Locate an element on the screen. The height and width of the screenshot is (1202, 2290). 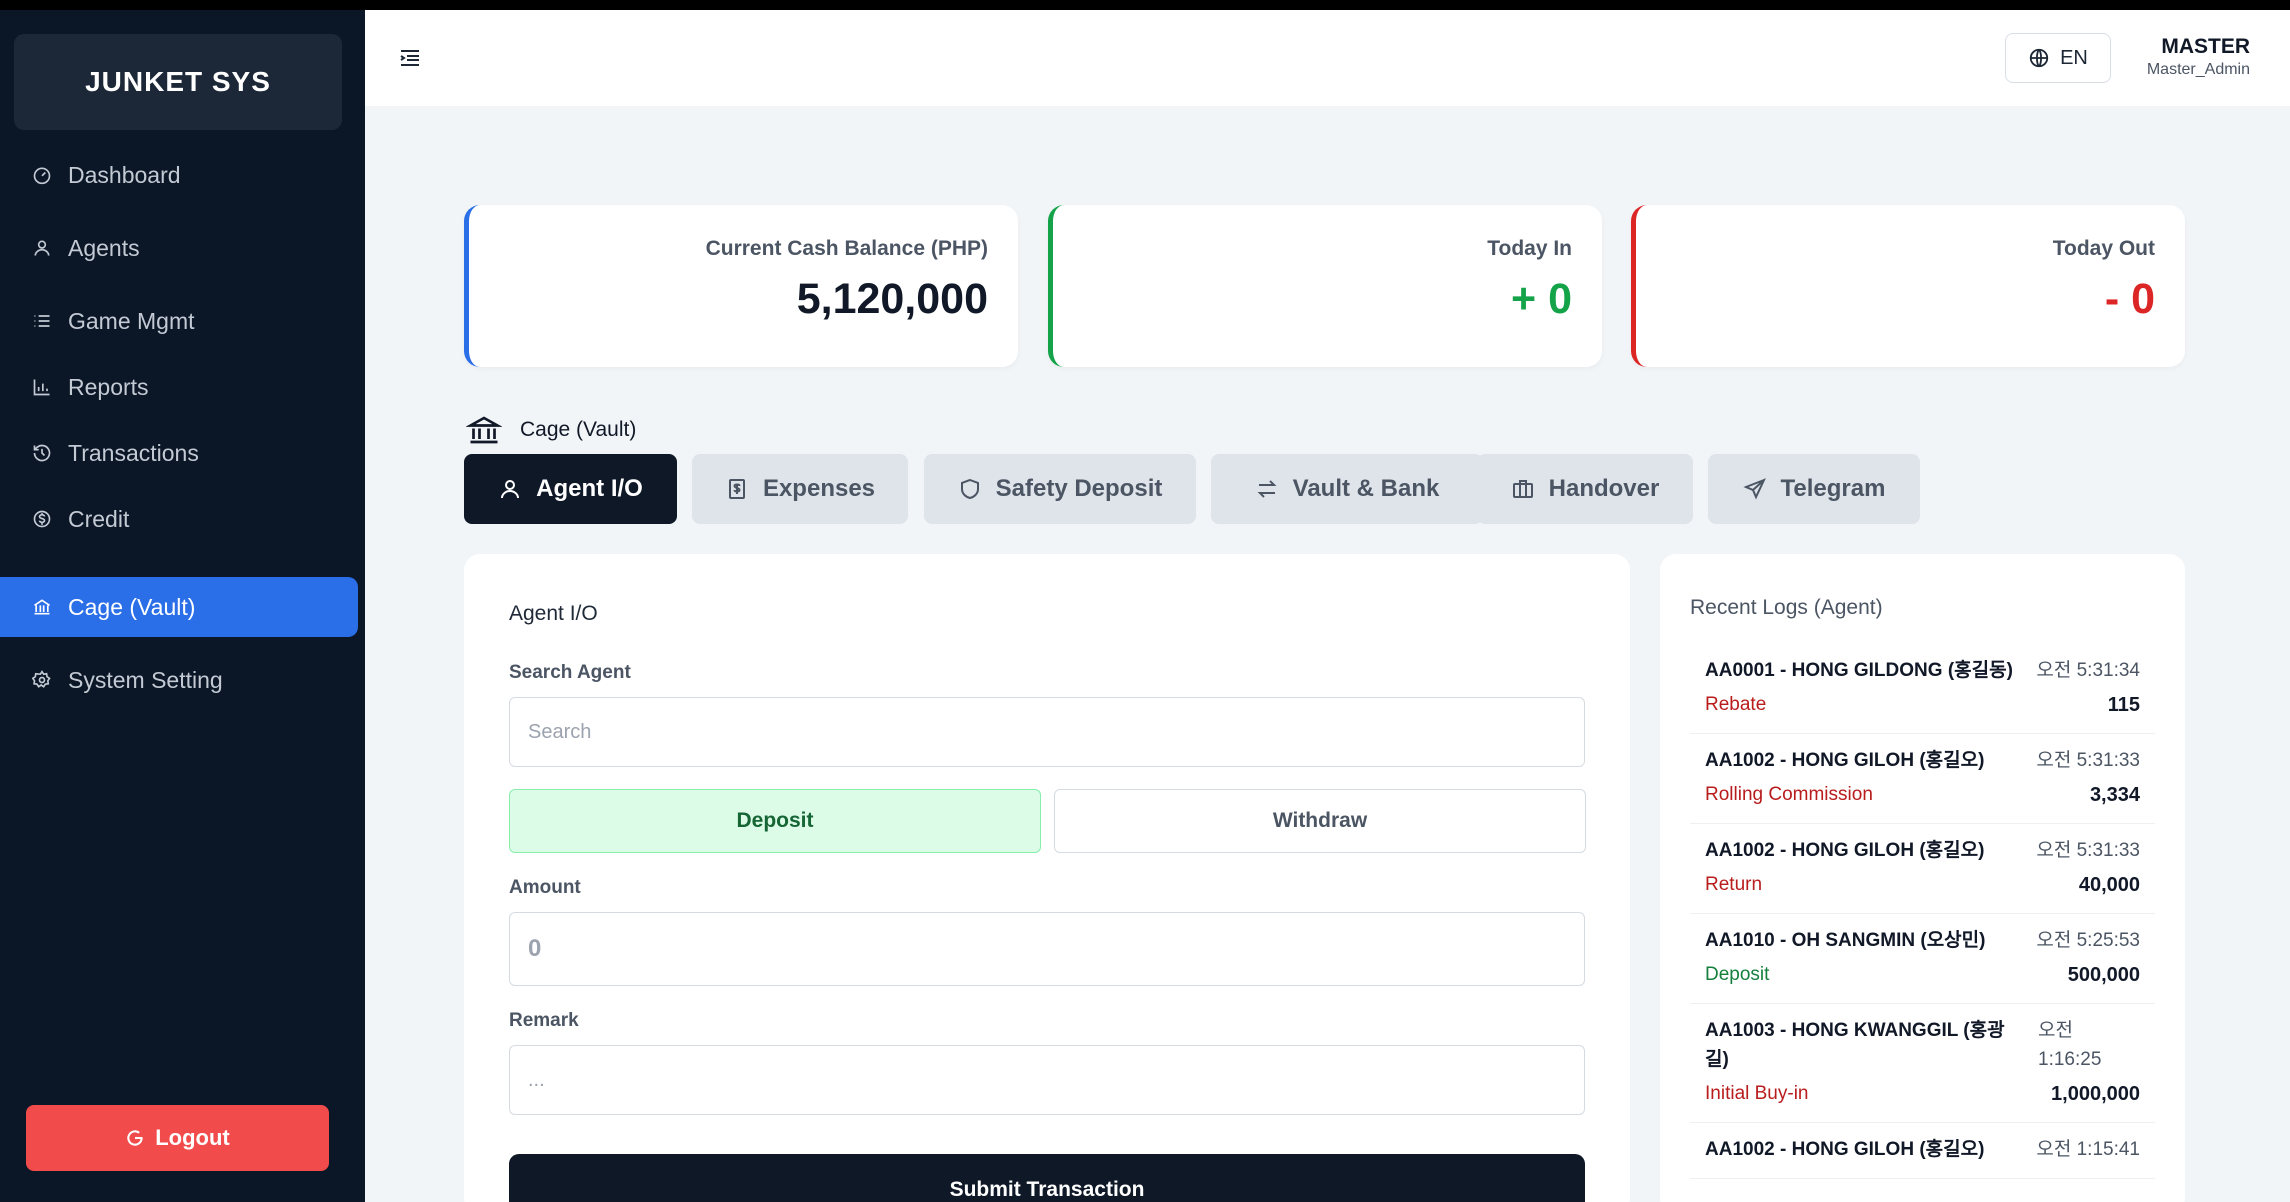
sidebar-item-dashboard: Dashboard is located at coordinates (179, 175).